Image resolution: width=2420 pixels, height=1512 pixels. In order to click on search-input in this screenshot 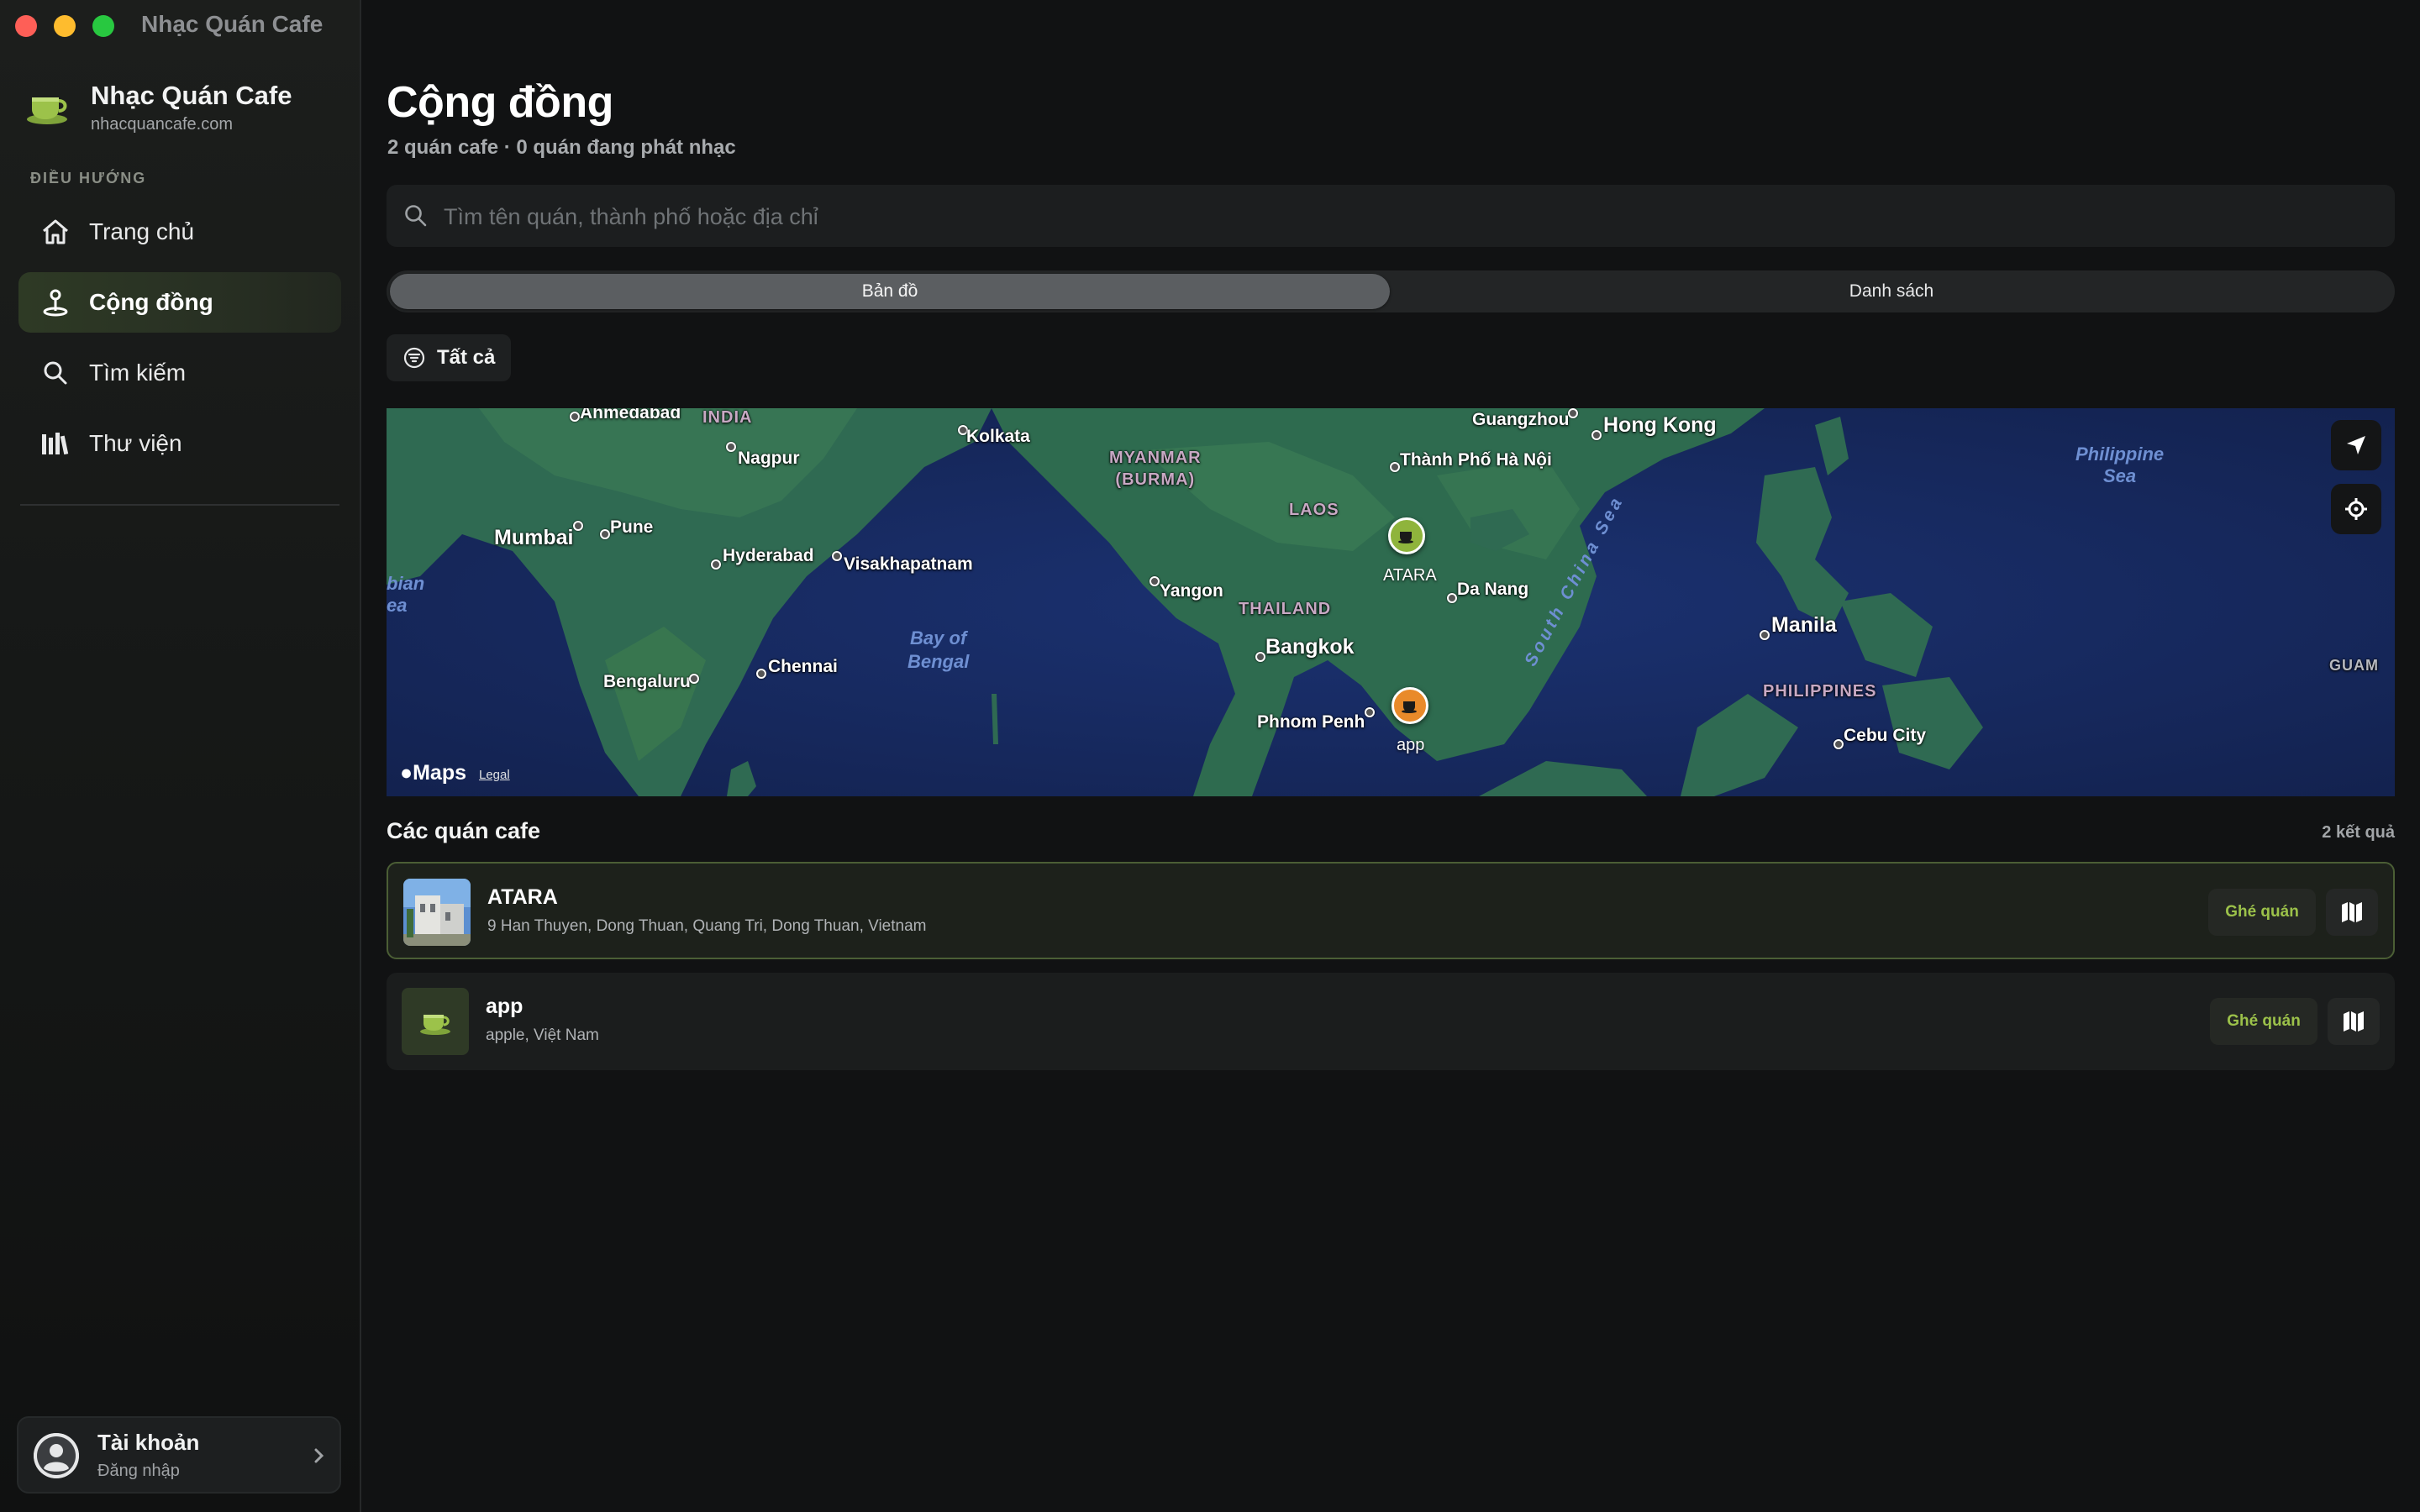, I will do `click(1410, 216)`.